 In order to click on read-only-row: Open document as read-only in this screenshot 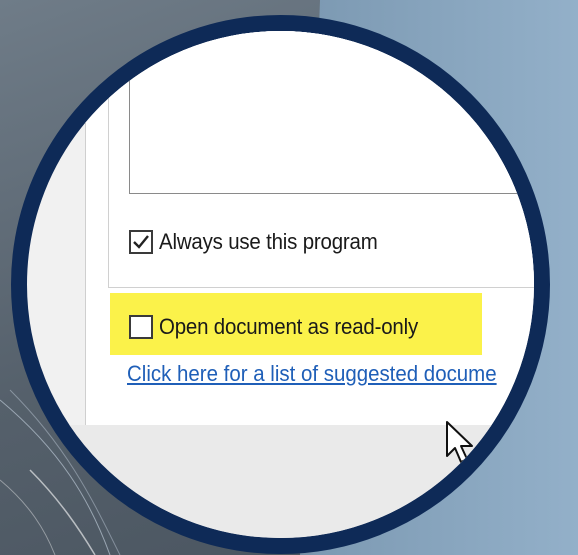, I will do `click(283, 327)`.